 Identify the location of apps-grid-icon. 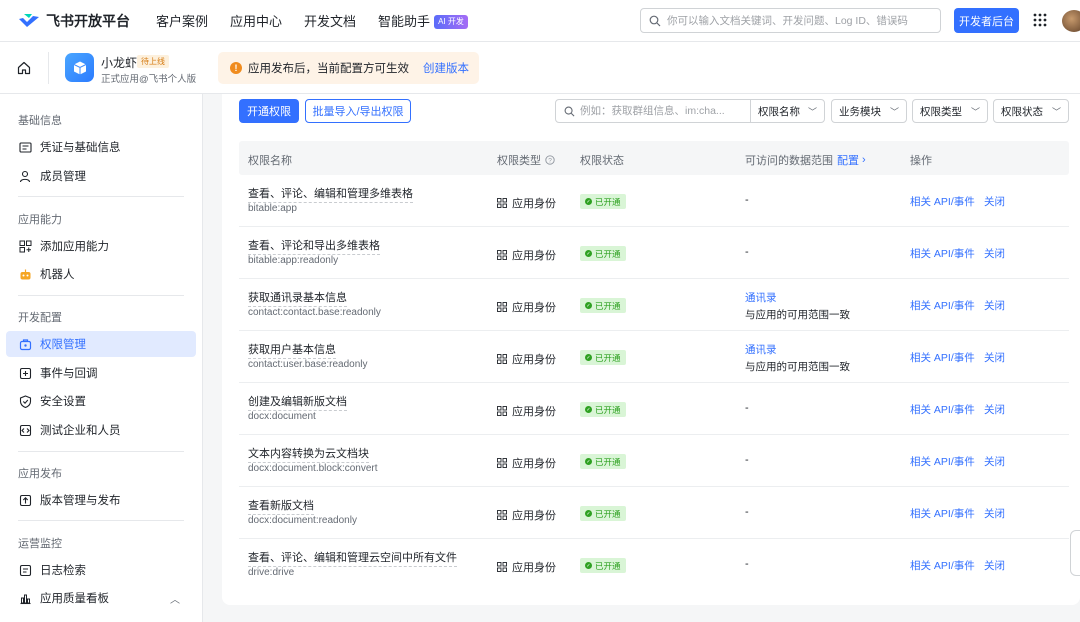
(1040, 20).